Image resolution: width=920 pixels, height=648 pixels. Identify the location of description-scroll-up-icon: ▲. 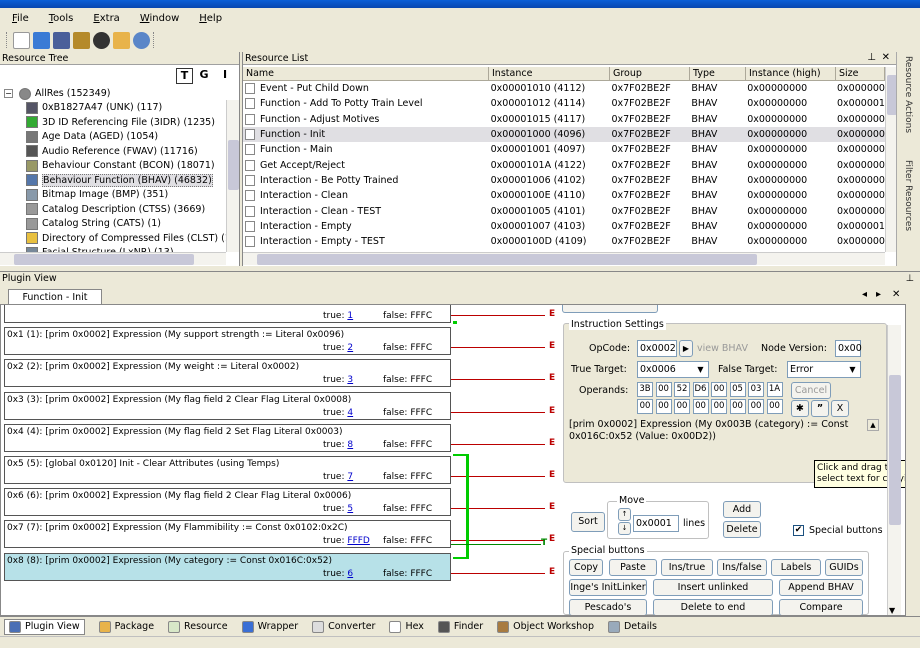
(873, 425).